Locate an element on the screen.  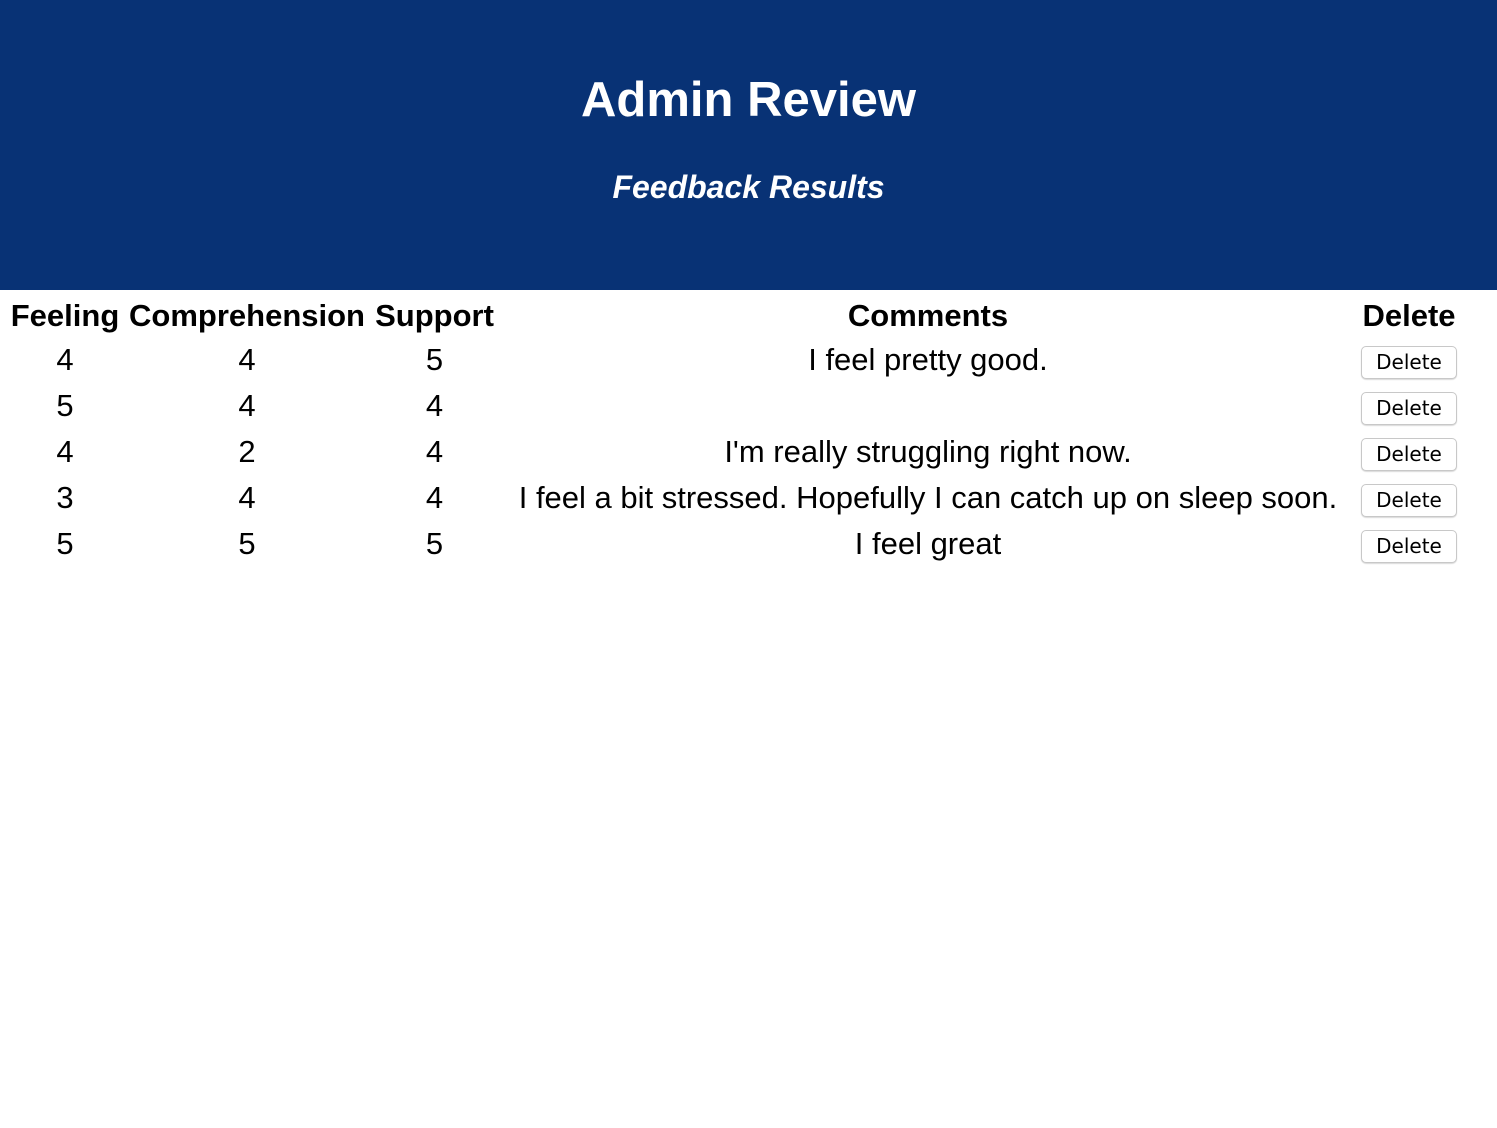
column-header-comprehension: Comprehension is located at coordinates (247, 315).